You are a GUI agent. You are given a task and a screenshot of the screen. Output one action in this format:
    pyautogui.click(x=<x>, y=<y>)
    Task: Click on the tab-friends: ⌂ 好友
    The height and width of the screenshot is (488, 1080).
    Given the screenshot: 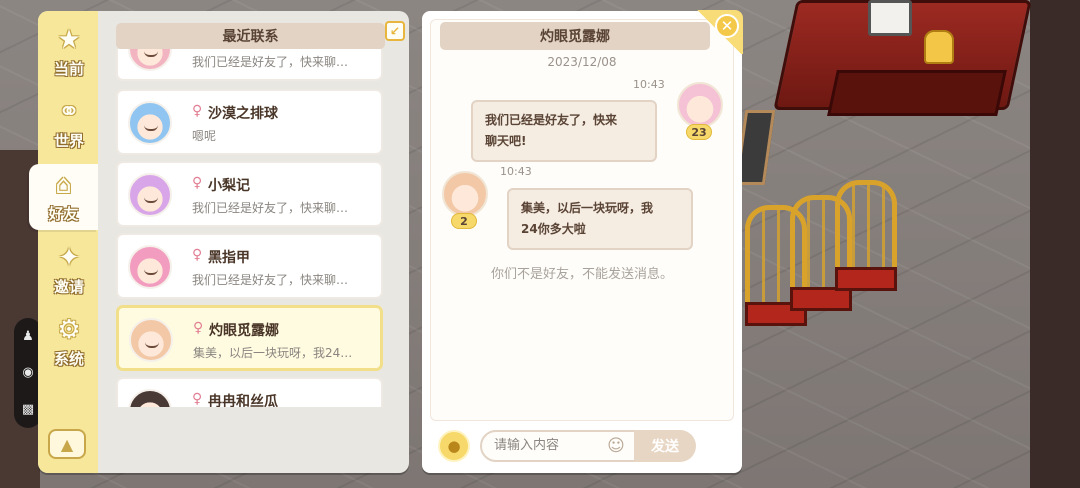 What is the action you would take?
    pyautogui.click(x=63, y=197)
    